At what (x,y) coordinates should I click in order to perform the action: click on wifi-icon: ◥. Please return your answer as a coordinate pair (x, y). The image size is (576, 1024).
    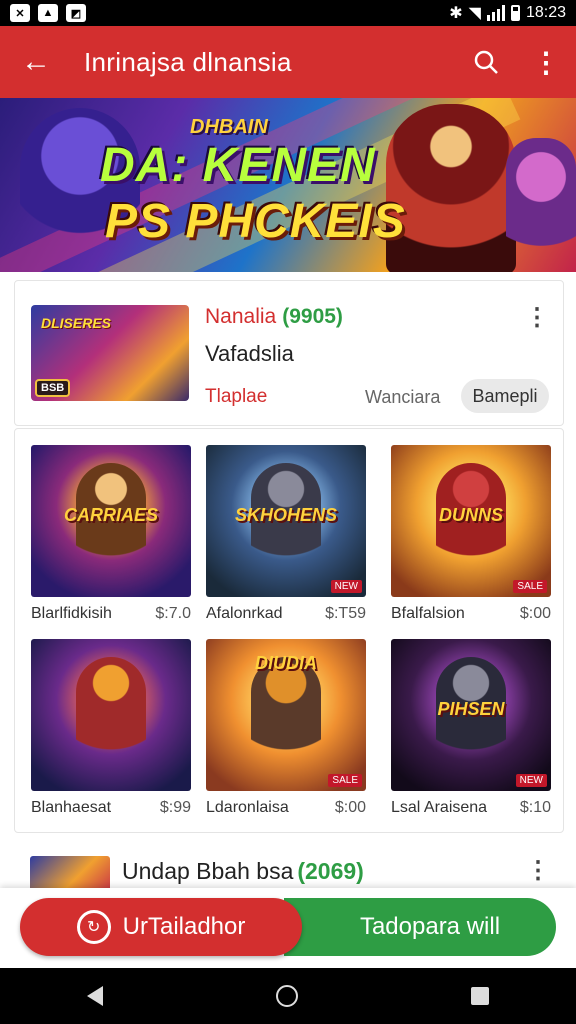
    Looking at the image, I should click on (474, 13).